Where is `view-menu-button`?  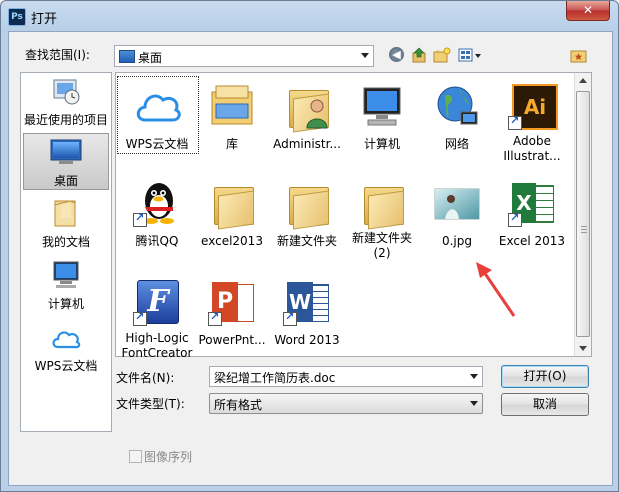 view-menu-button is located at coordinates (471, 55).